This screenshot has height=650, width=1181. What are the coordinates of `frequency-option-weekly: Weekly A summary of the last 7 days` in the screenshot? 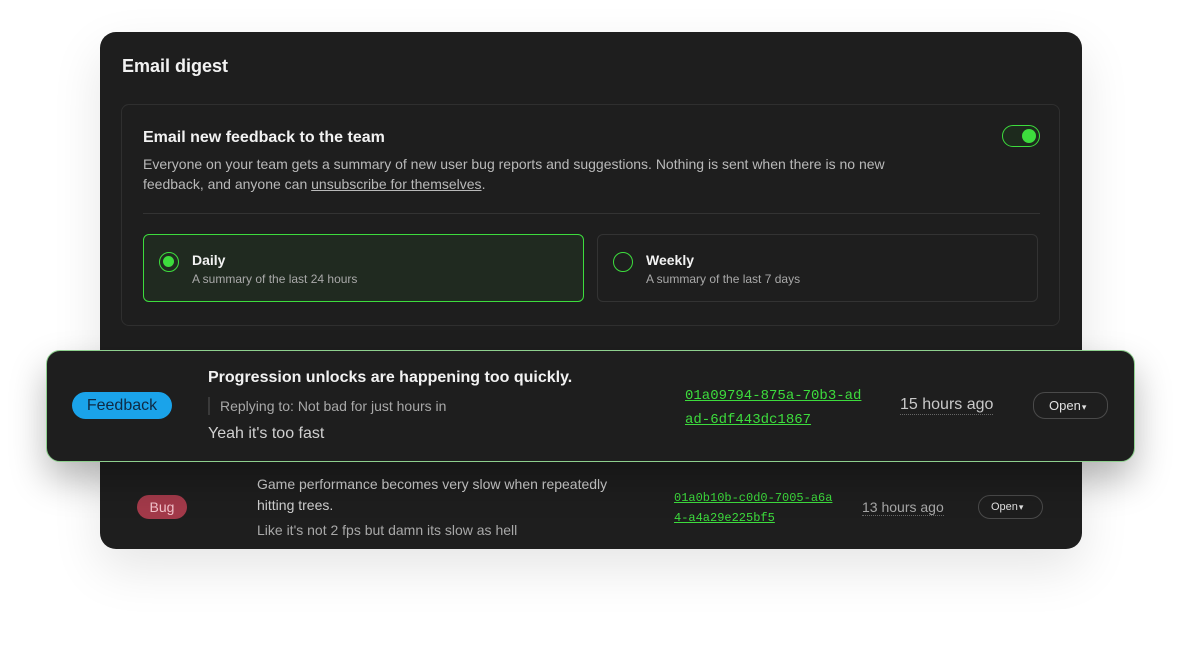 It's located at (817, 268).